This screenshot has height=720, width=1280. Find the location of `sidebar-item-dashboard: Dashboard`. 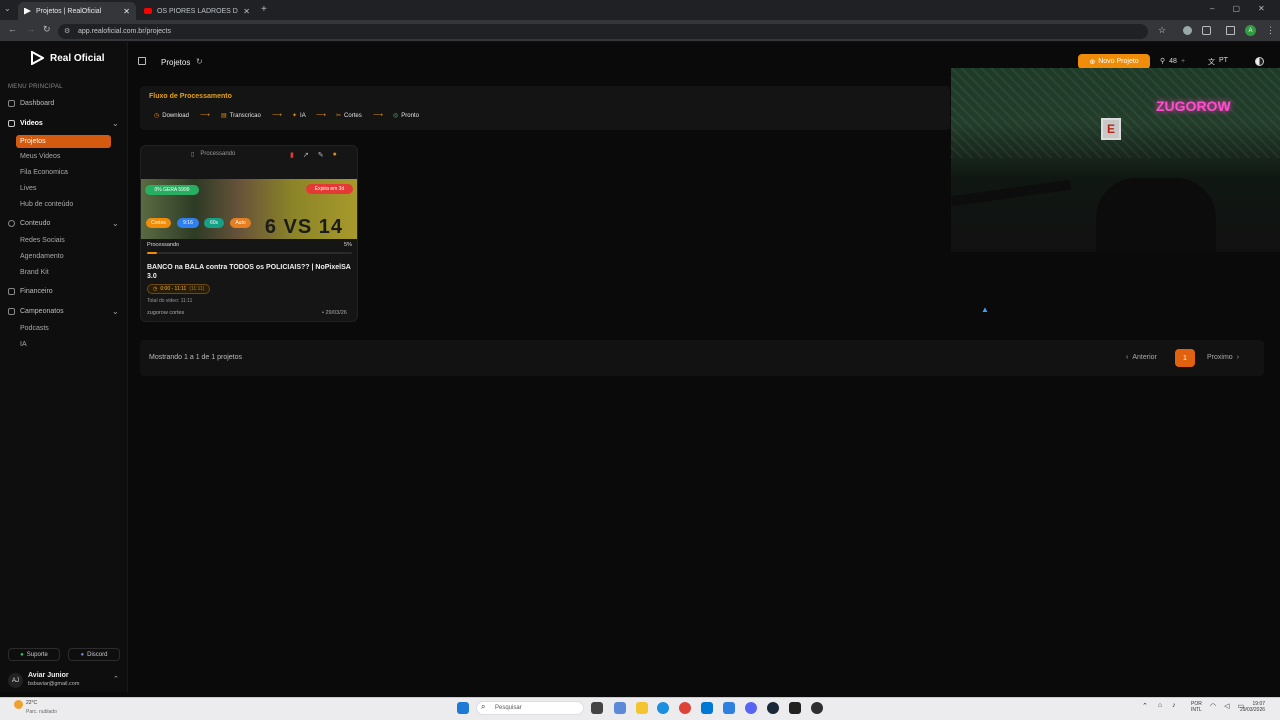

sidebar-item-dashboard: Dashboard is located at coordinates (31, 103).